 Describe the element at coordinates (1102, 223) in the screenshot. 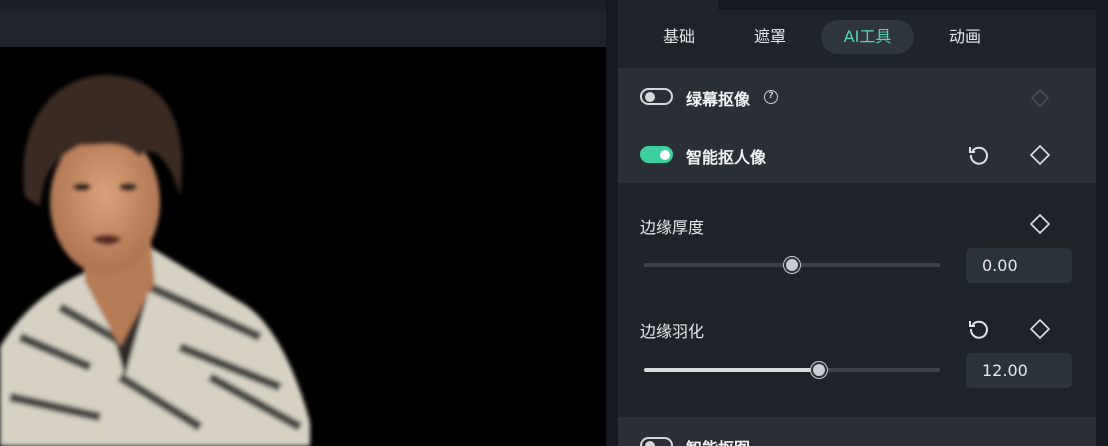

I see `panel-right-edge` at that location.